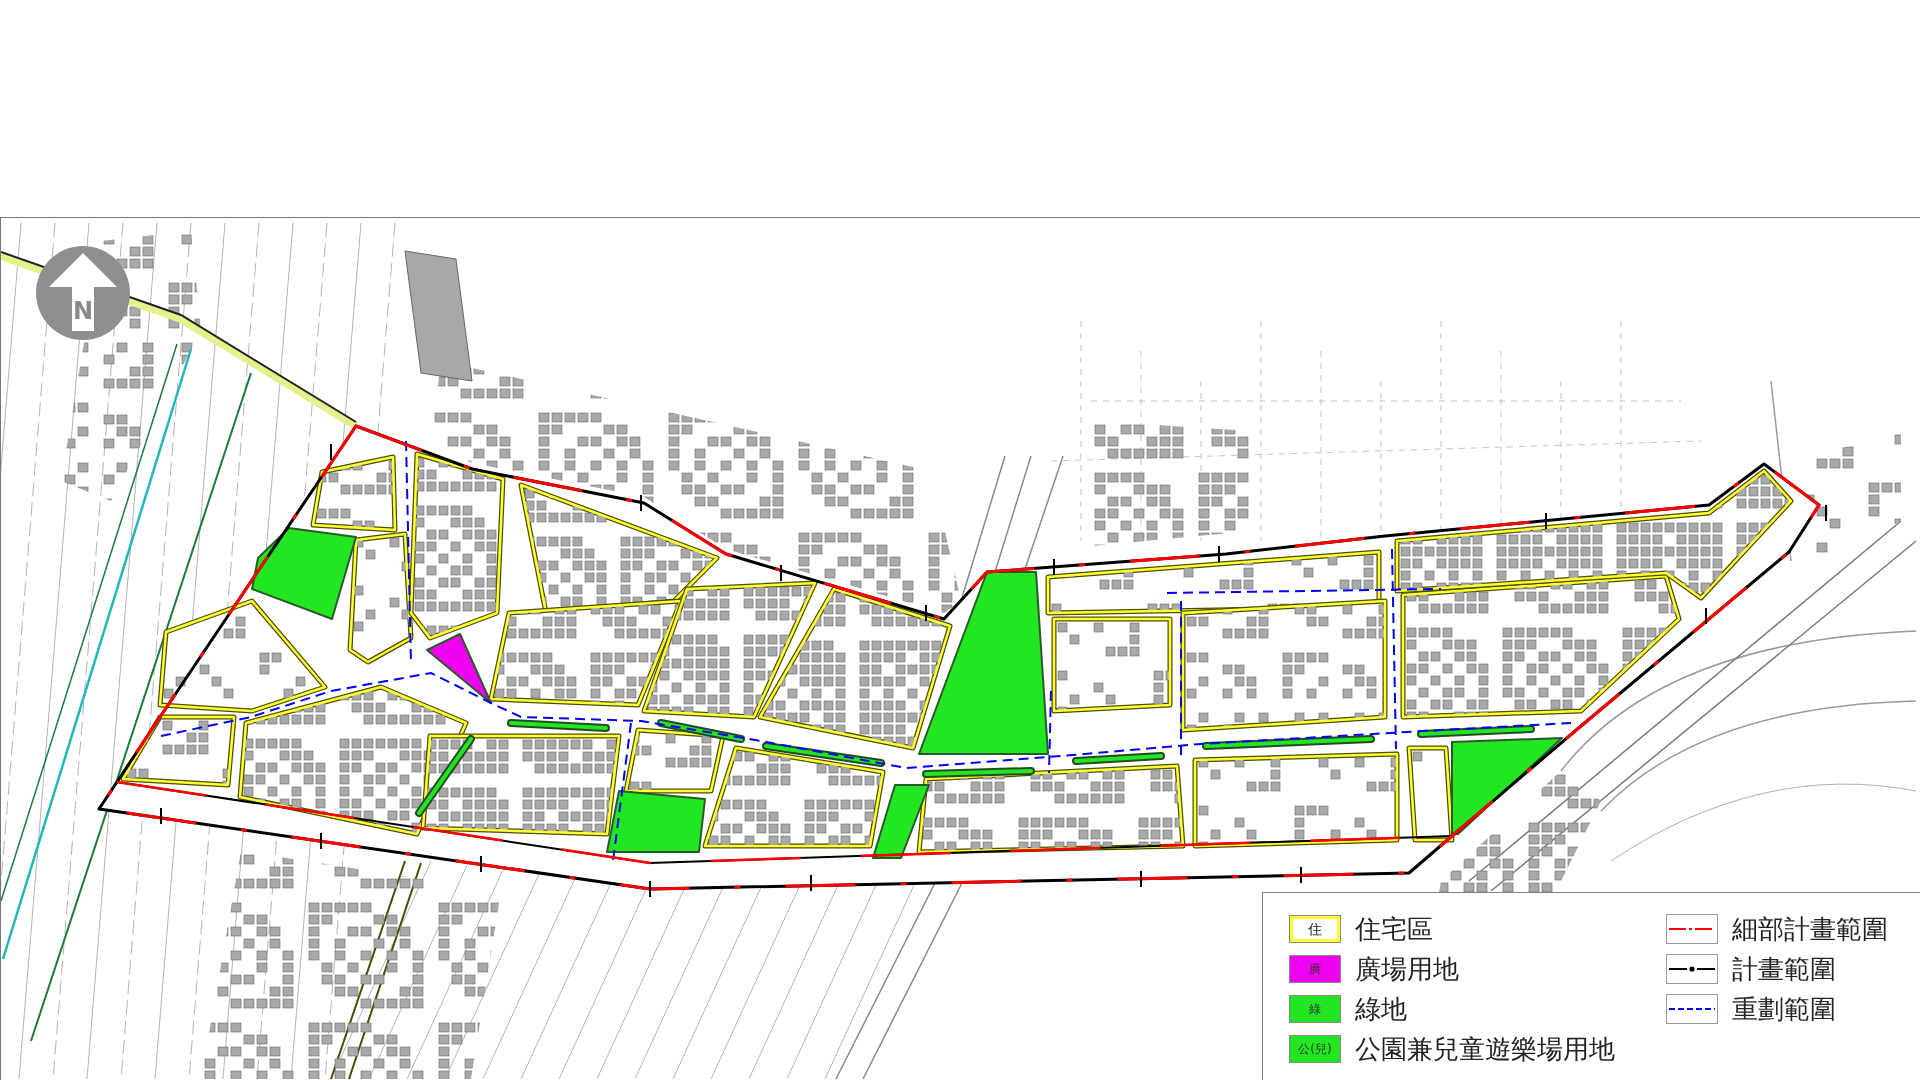 The height and width of the screenshot is (1080, 1920). I want to click on zone-label: 公園兼兒童遊樂場用地, so click(1485, 1049).